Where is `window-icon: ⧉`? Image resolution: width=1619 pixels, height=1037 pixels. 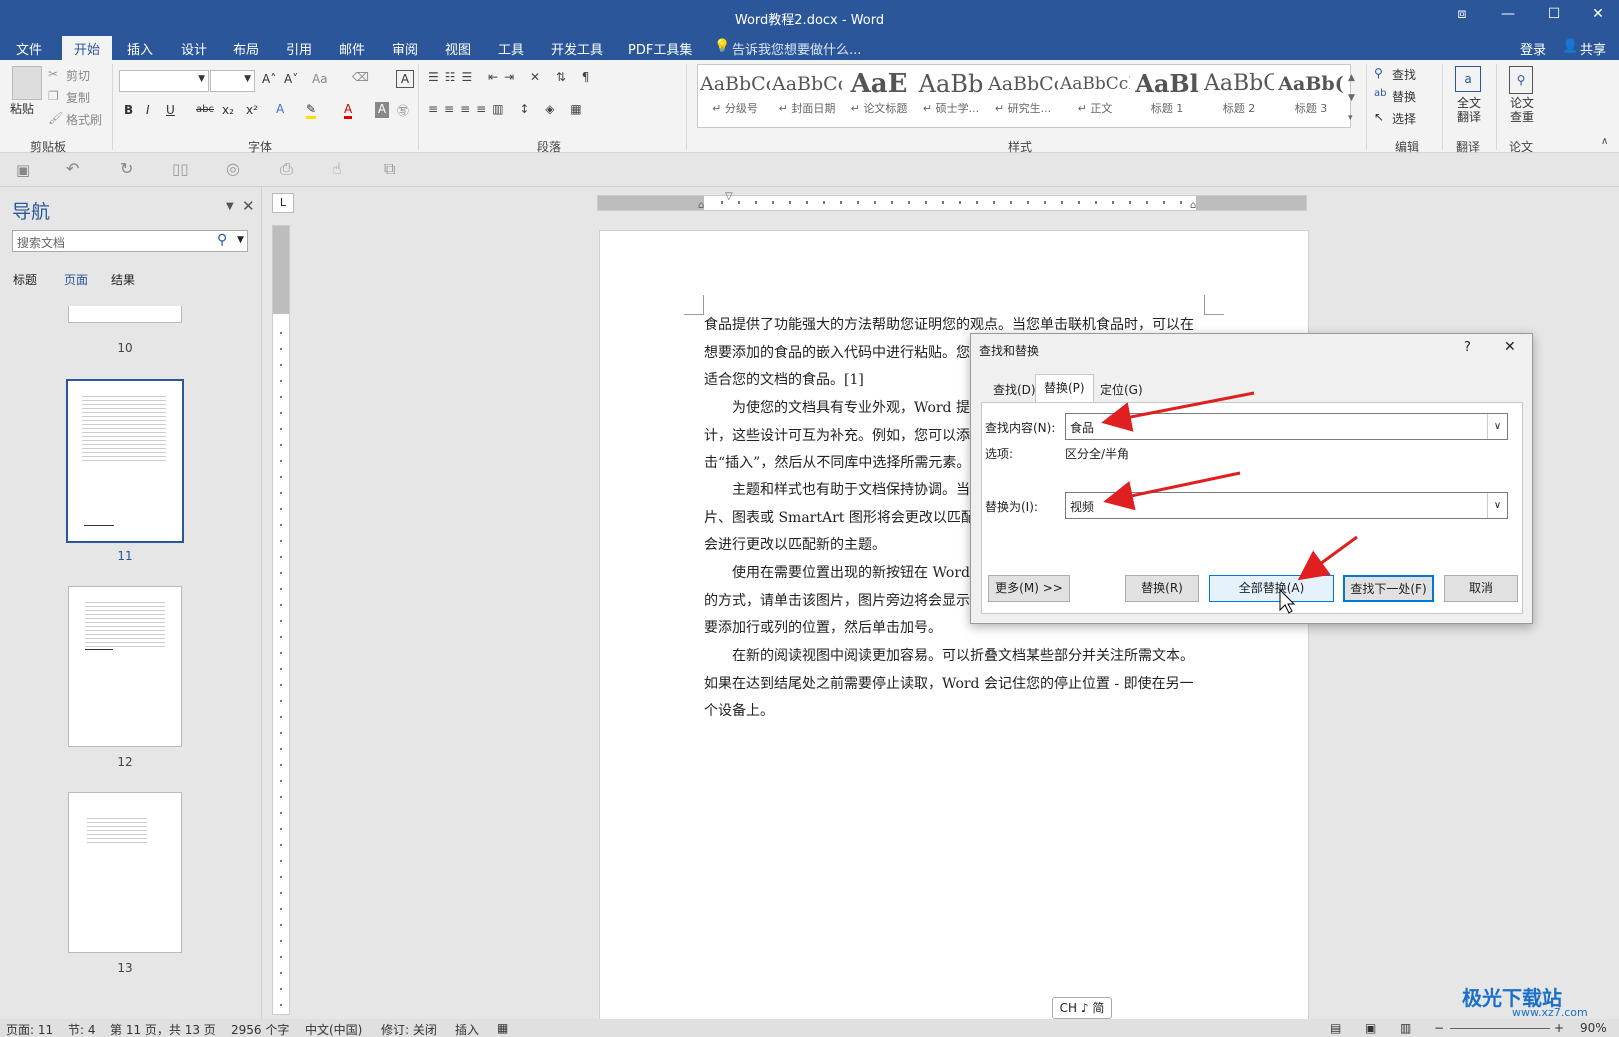 window-icon: ⧉ is located at coordinates (389, 169).